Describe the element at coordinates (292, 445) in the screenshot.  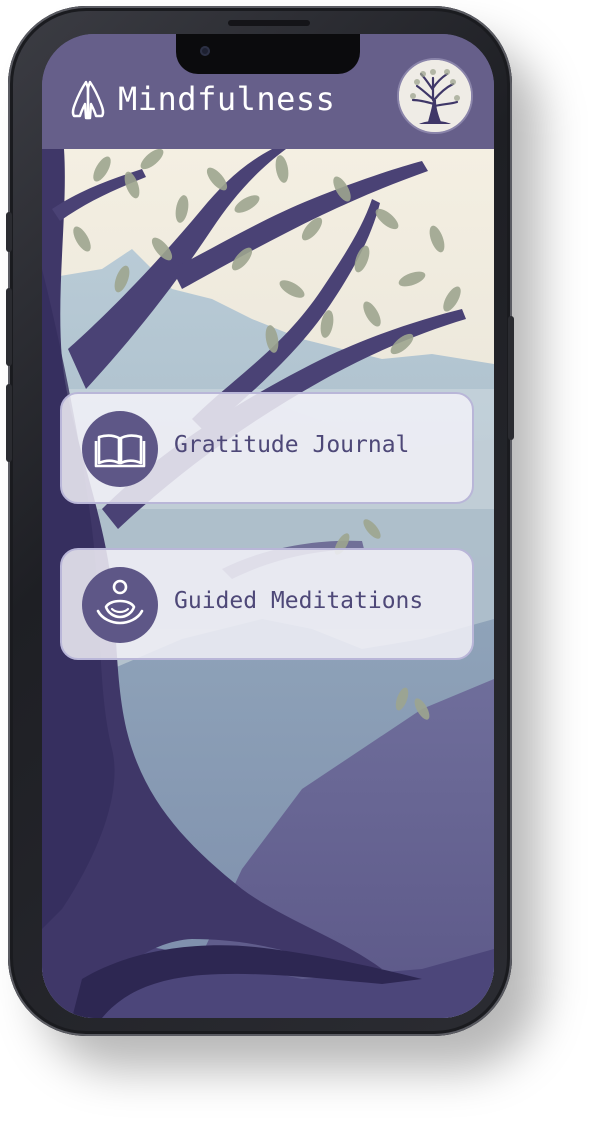
I see `gratitude-journal-label: Gratitude Journal` at that location.